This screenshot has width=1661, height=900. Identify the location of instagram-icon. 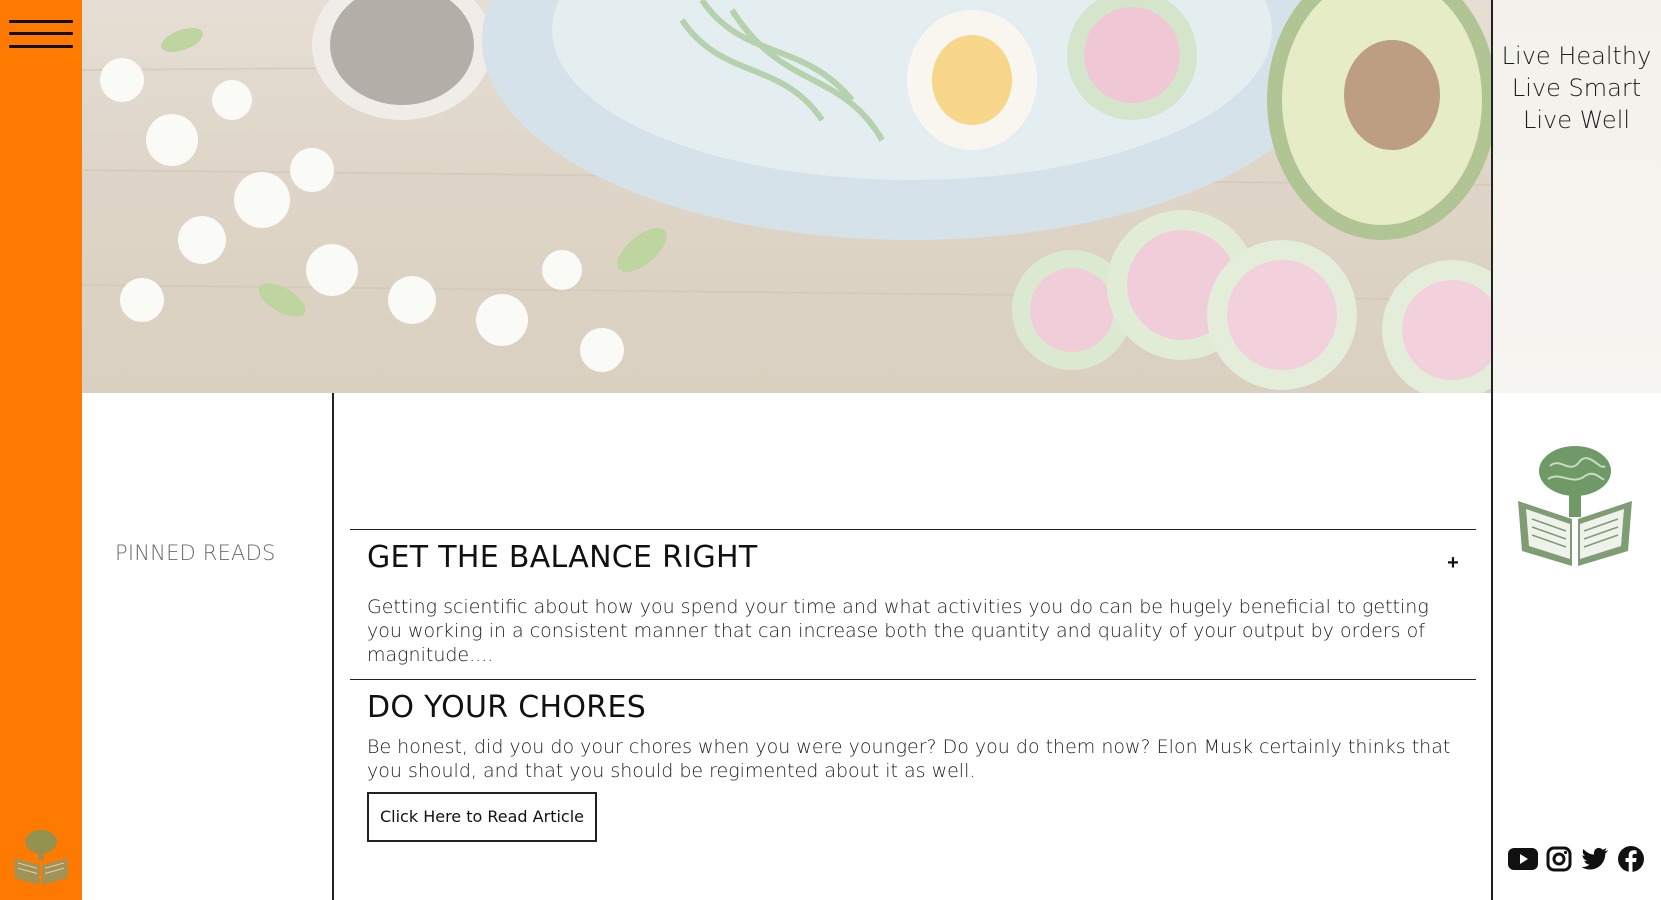
(1559, 859).